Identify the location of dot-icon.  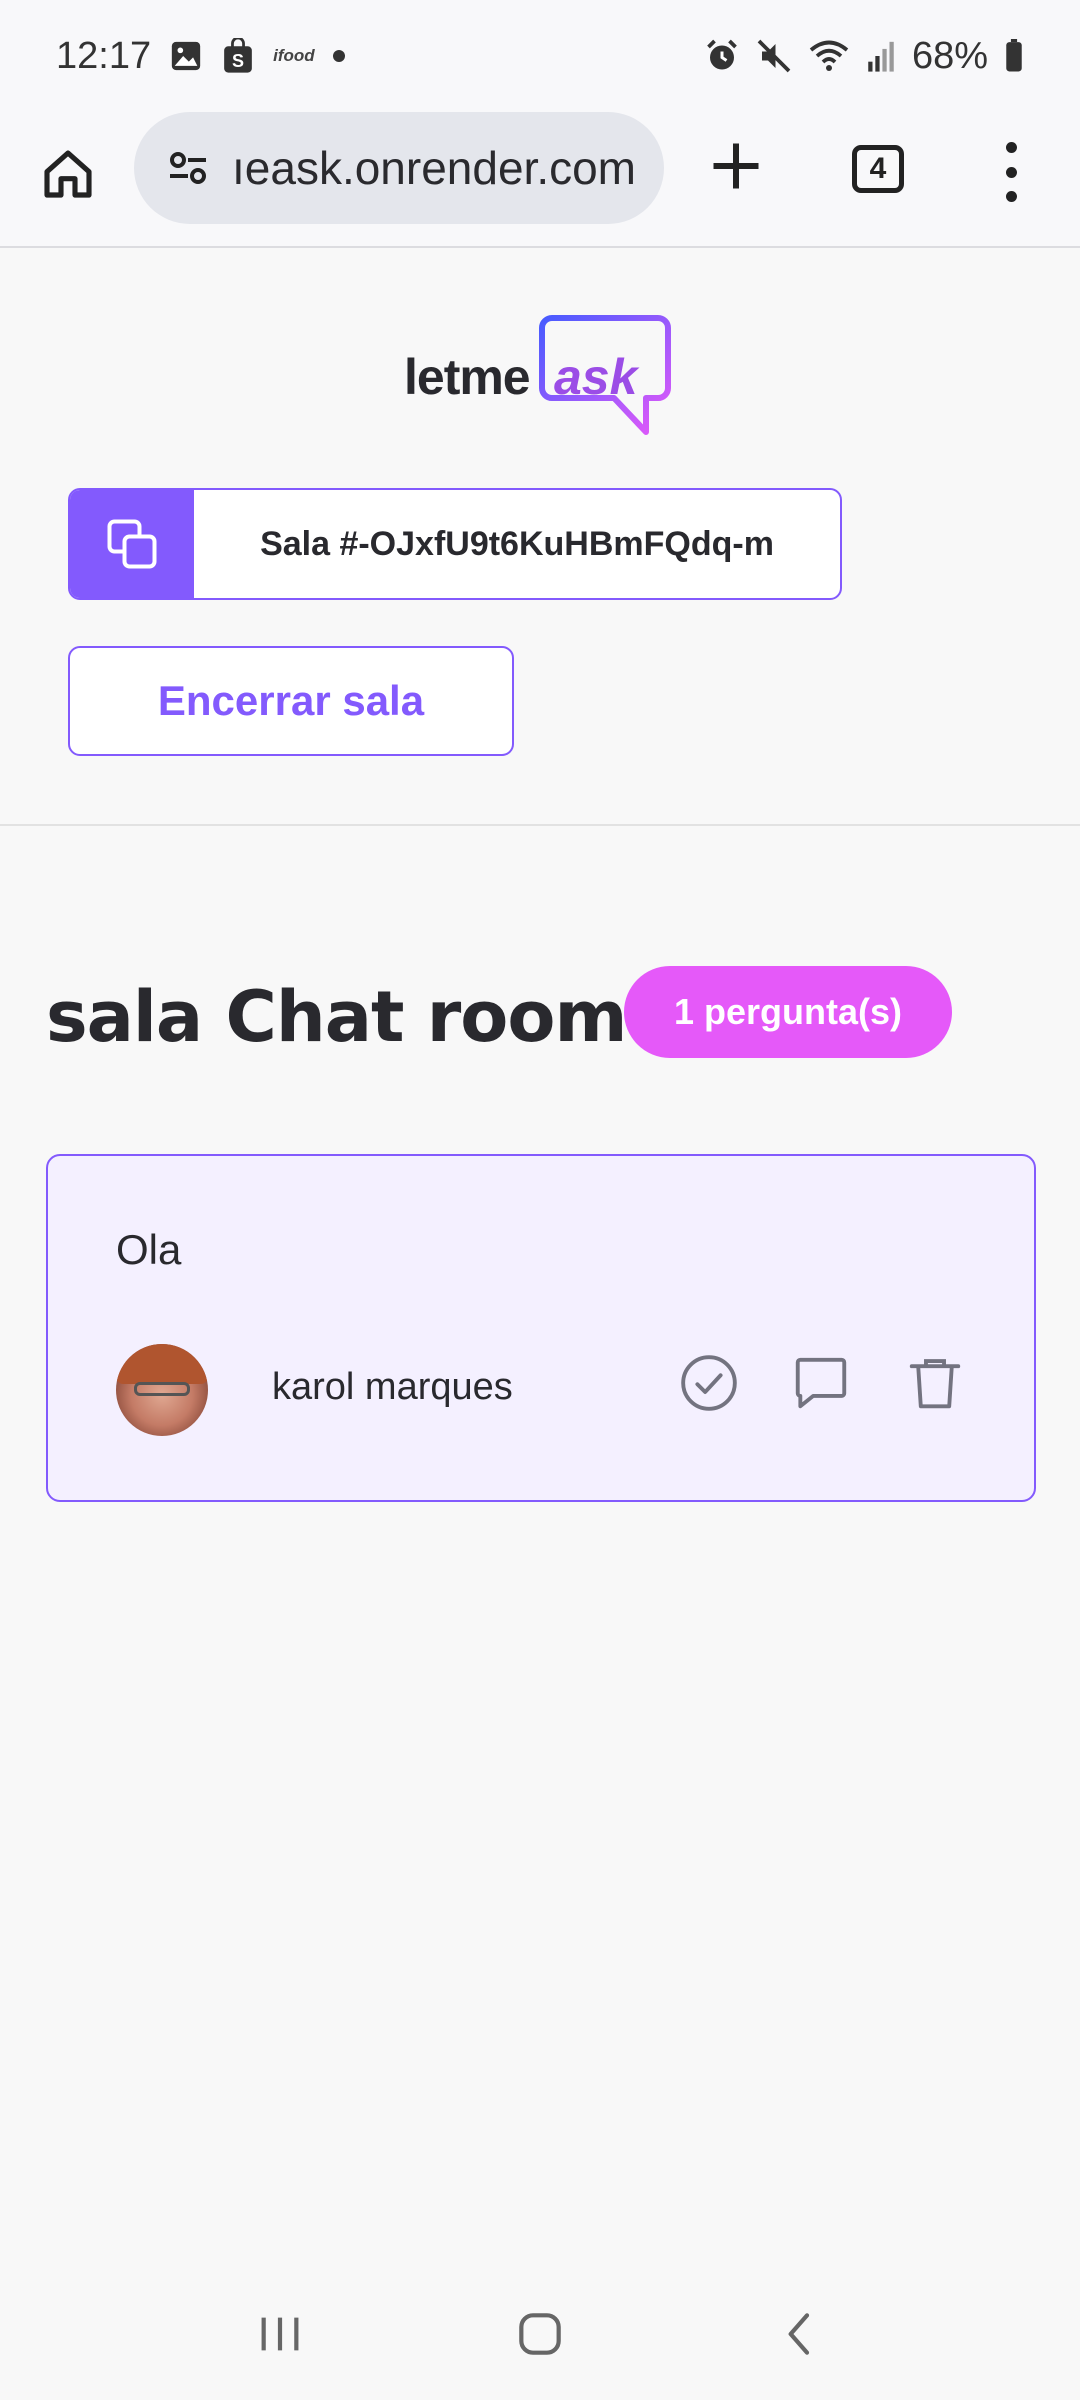
(338, 56).